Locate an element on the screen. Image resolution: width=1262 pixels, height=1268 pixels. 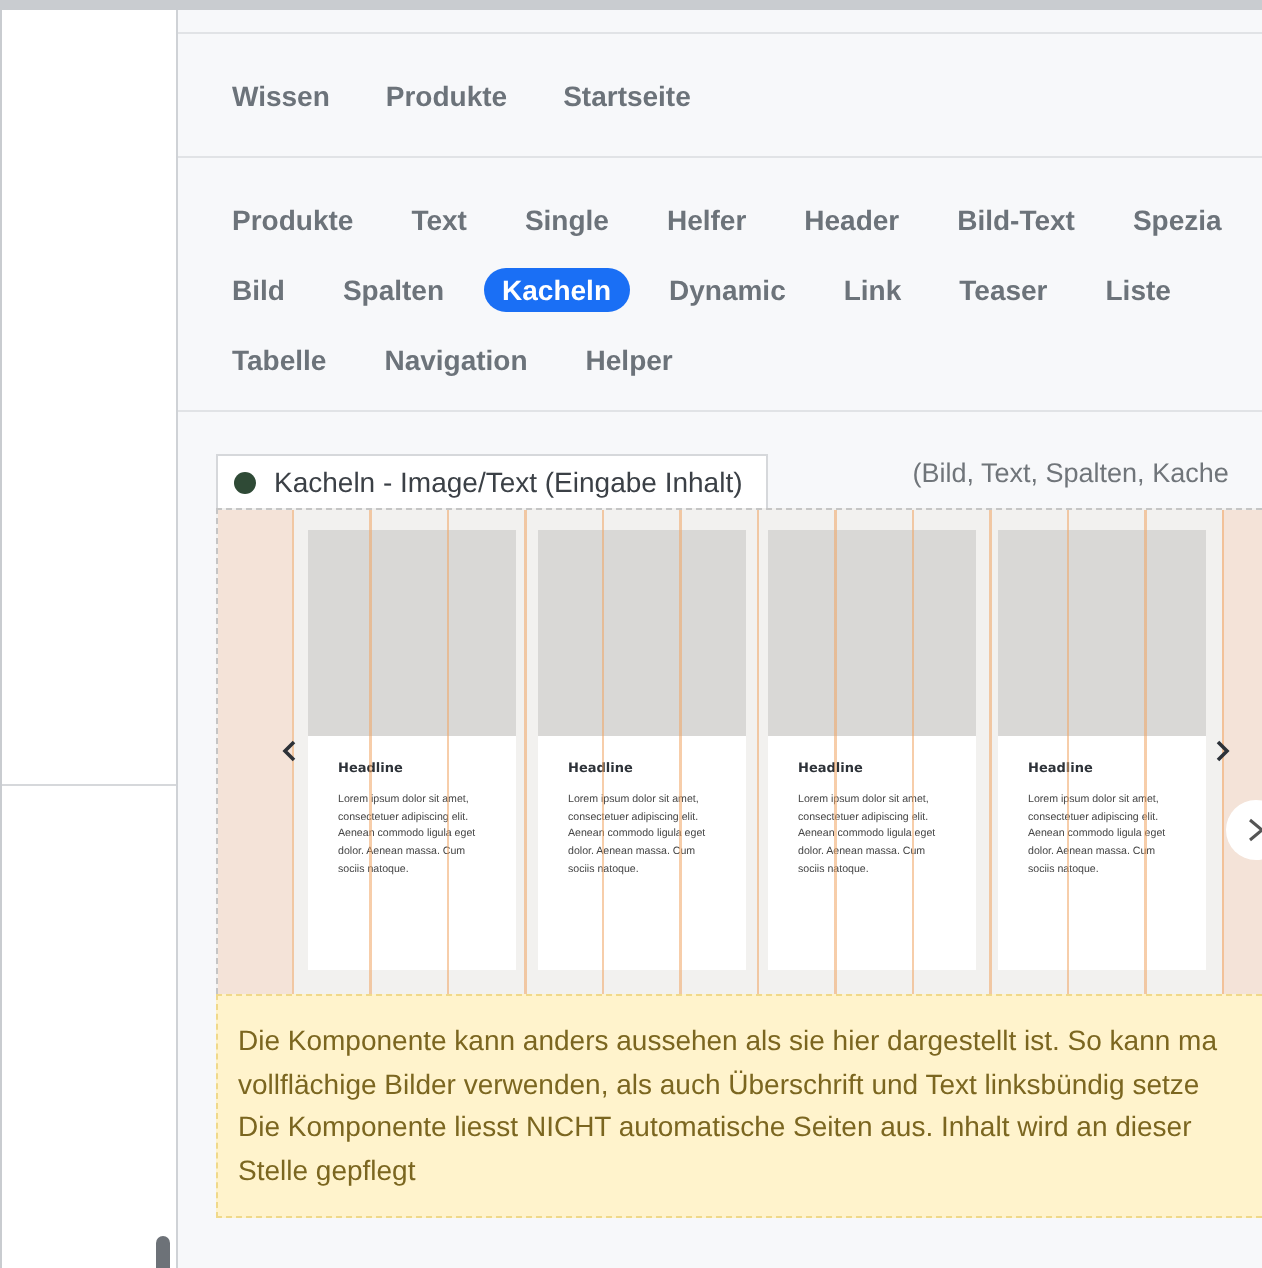
tab: Teaser is located at coordinates (1003, 290).